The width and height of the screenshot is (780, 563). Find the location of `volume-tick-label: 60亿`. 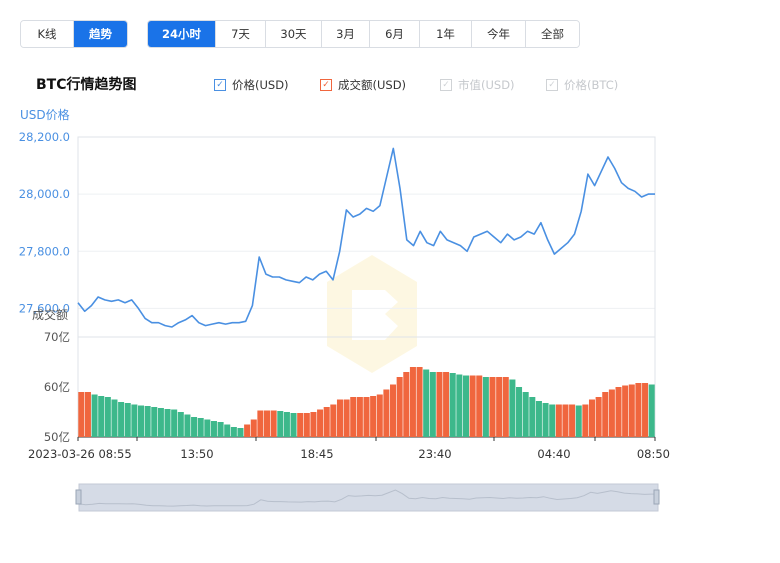

volume-tick-label: 60亿 is located at coordinates (57, 387).